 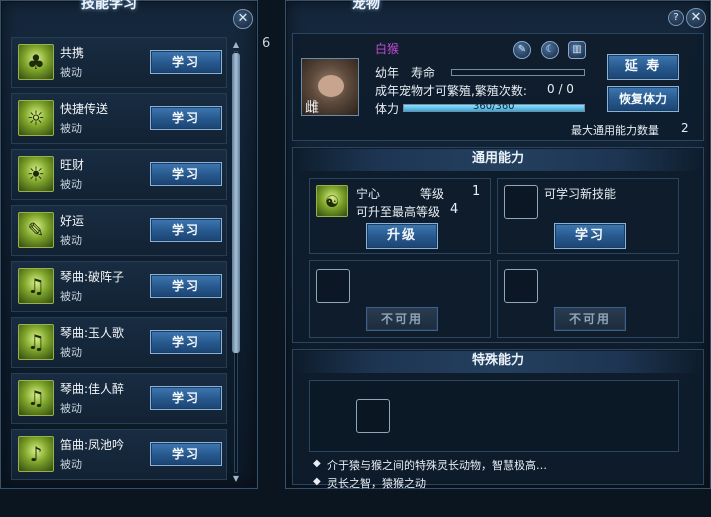 I want to click on ability-name: 宁心, so click(x=368, y=194).